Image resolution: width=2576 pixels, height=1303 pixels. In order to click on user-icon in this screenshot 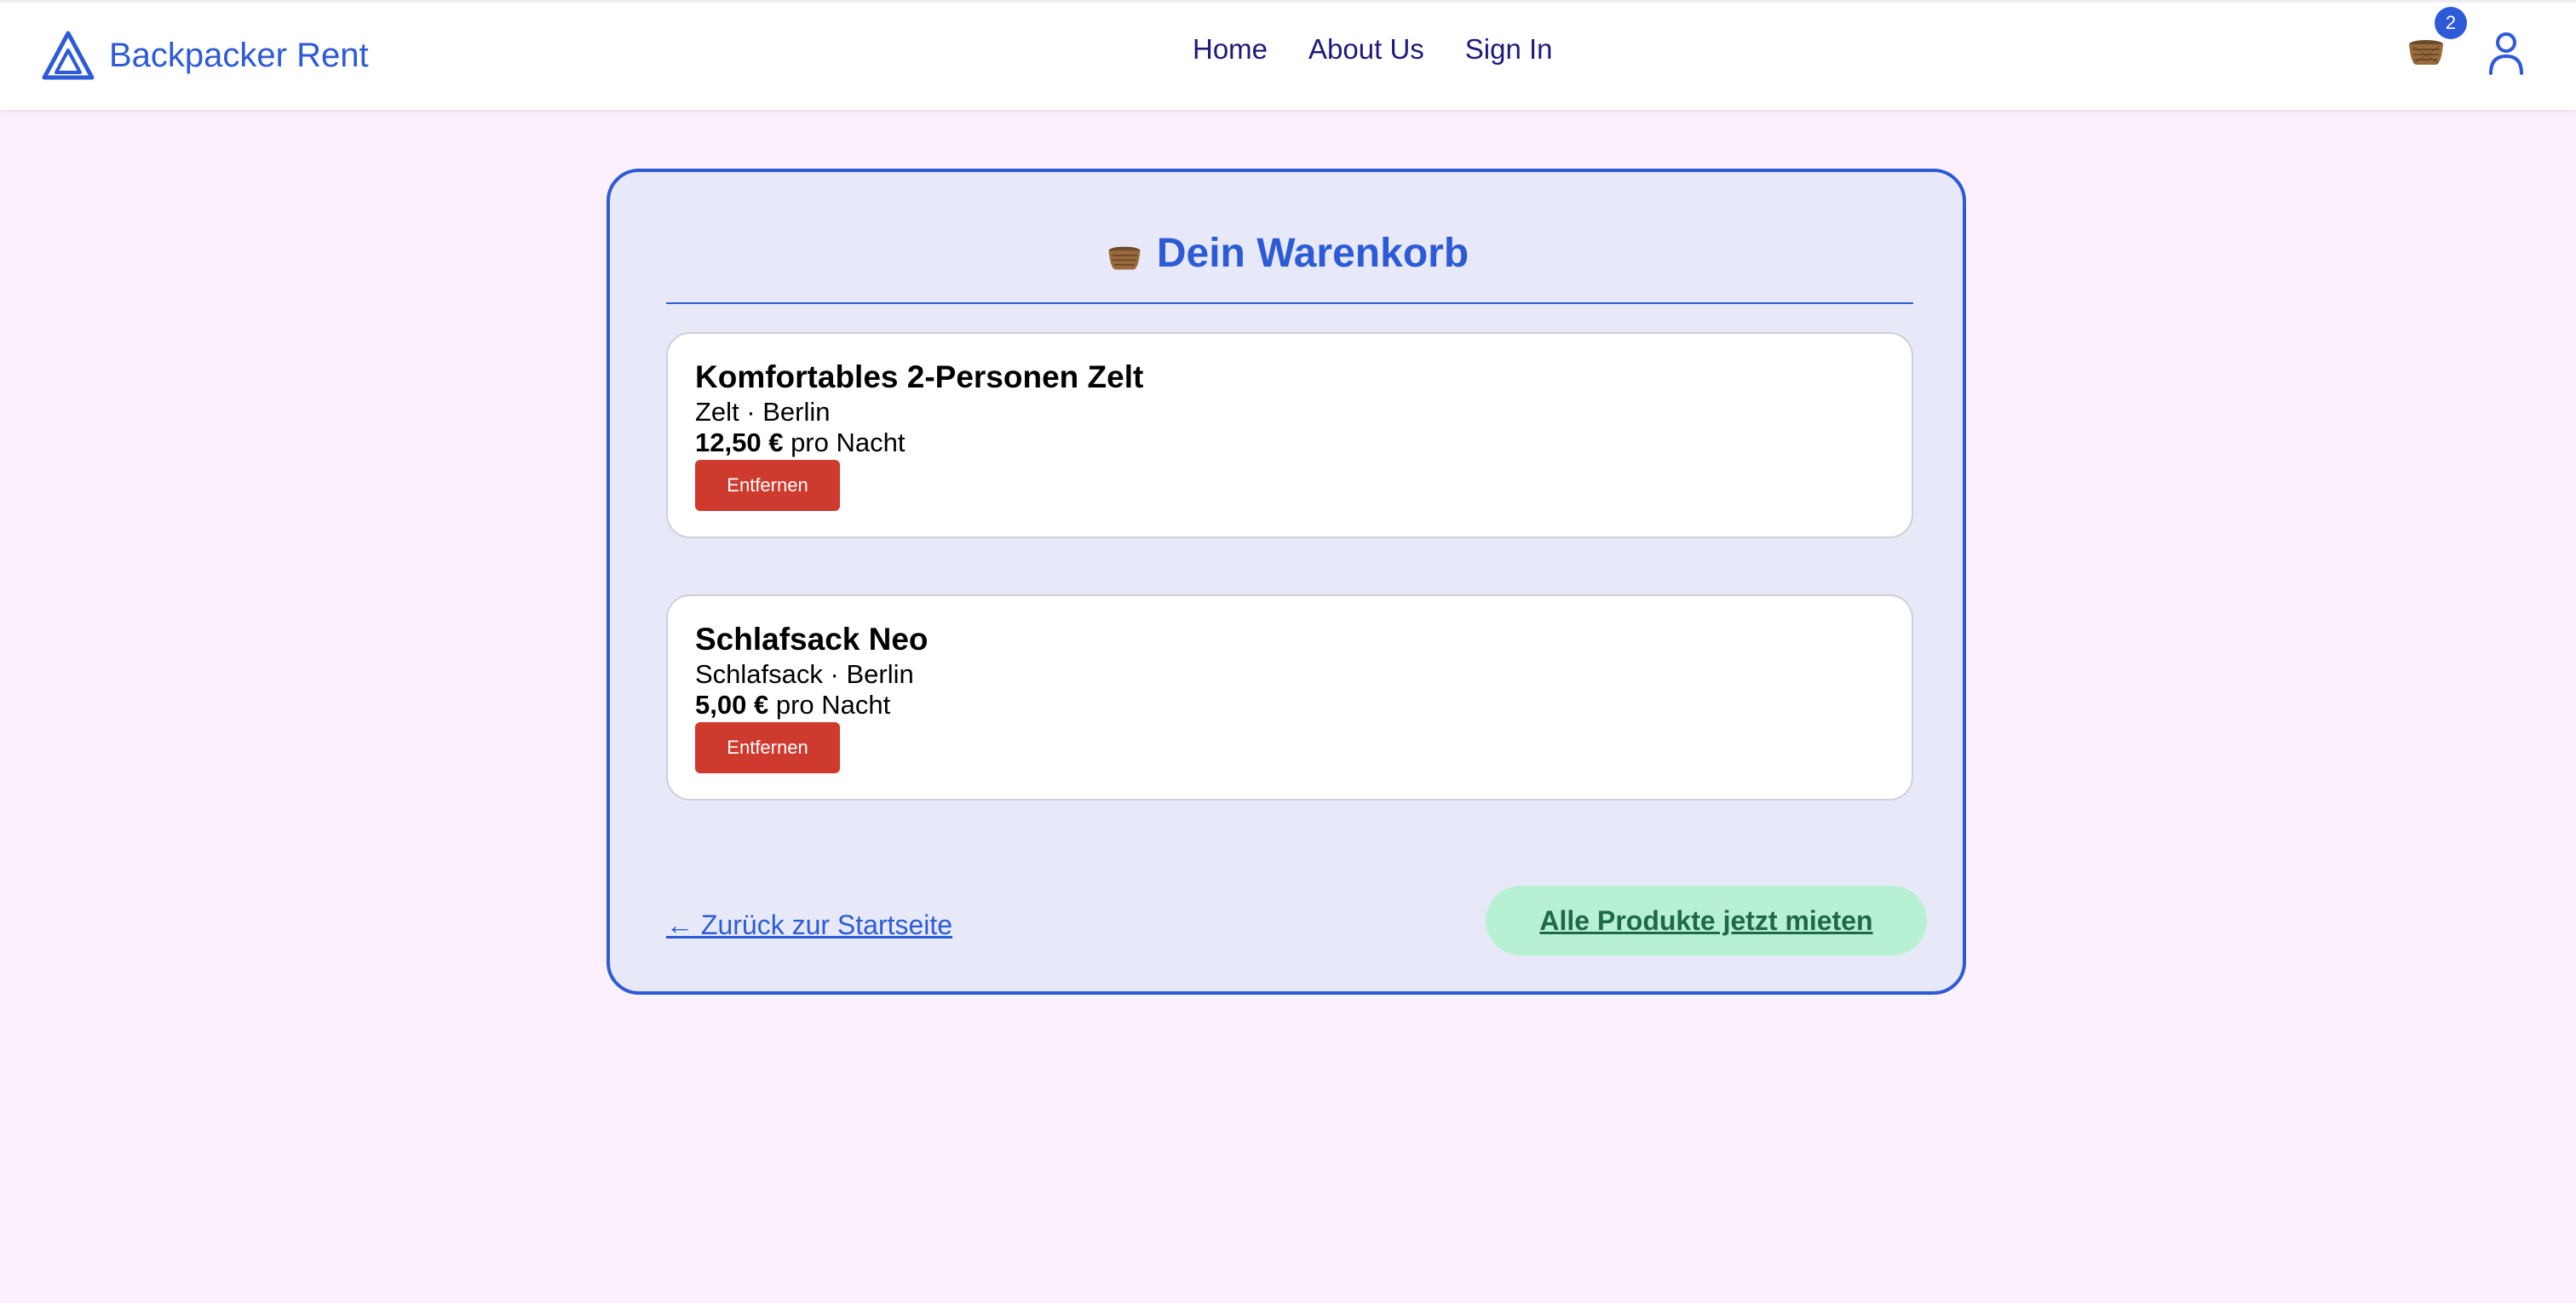, I will do `click(2506, 53)`.